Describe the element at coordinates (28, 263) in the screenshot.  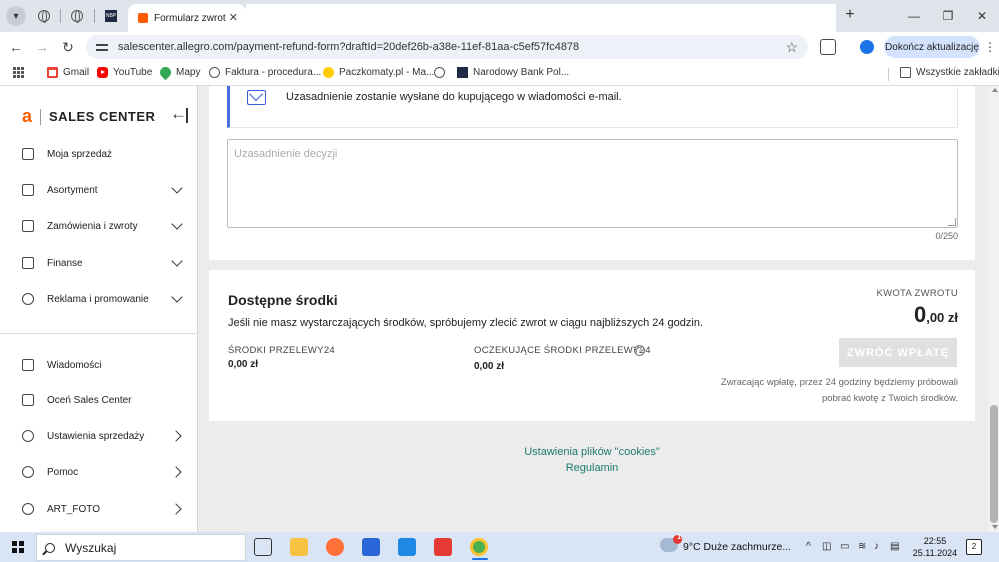
I see `finance-icon` at that location.